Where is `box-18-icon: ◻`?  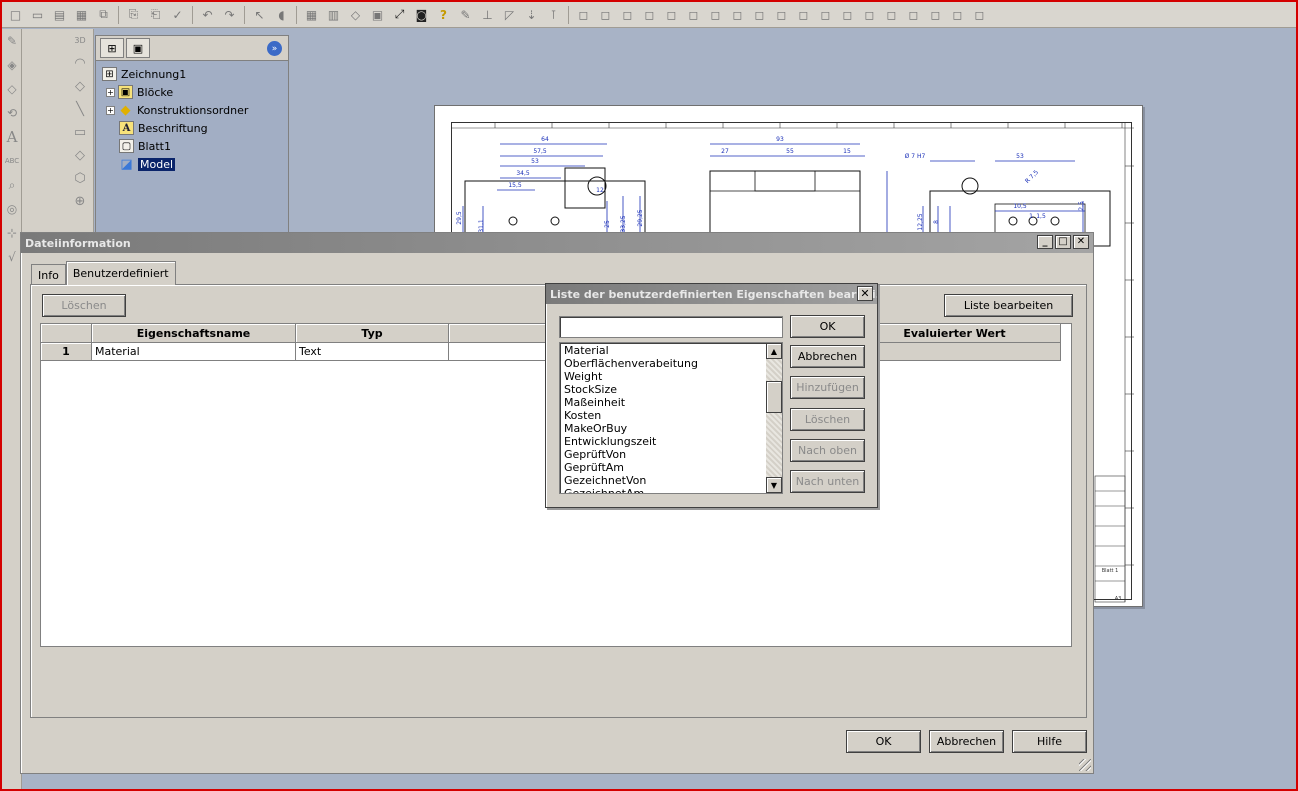
box-18-icon: ◻ is located at coordinates (957, 15).